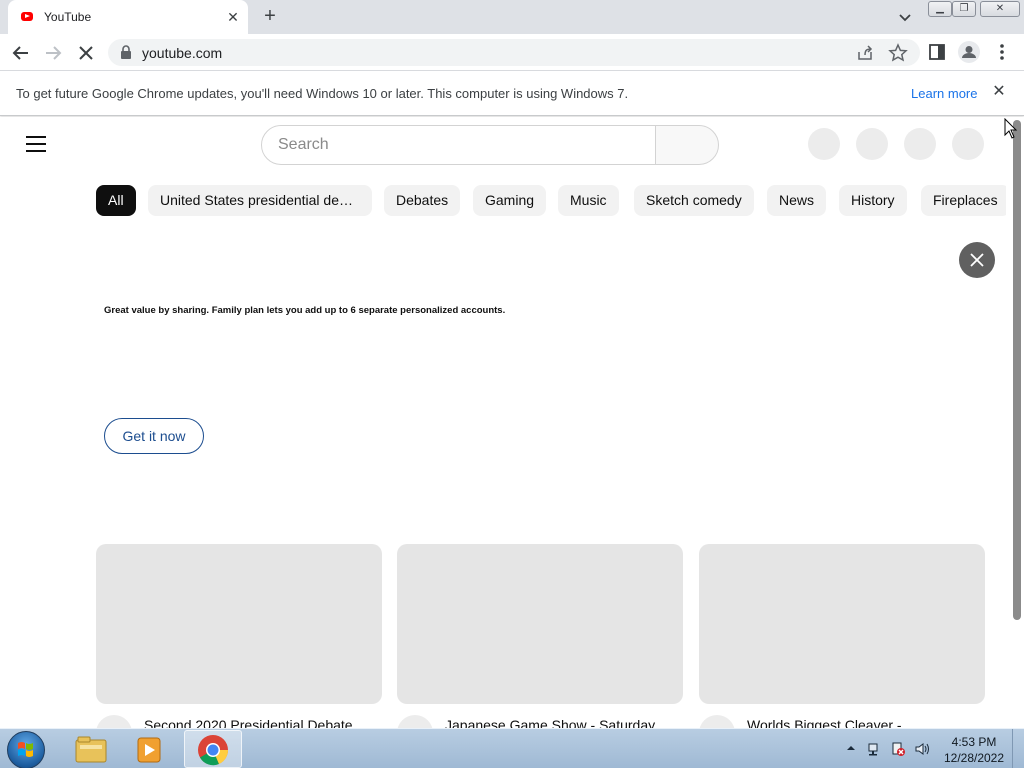 This screenshot has width=1024, height=768. Describe the element at coordinates (1002, 52) in the screenshot. I see `kebab-menu-icon` at that location.